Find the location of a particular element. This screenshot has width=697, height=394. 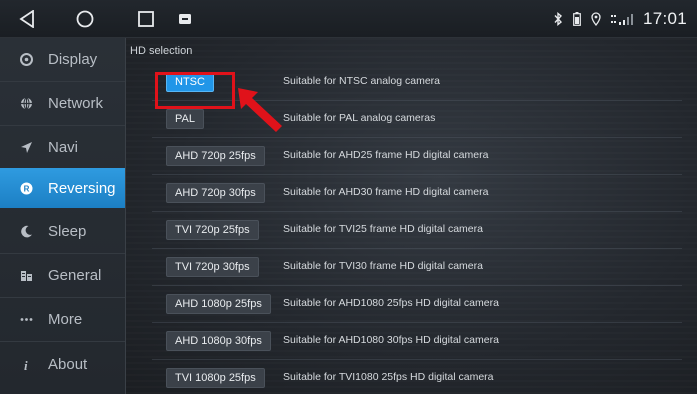

option-tvi-1080p-25fps-button: TVI 1080p 25fps is located at coordinates (215, 378).